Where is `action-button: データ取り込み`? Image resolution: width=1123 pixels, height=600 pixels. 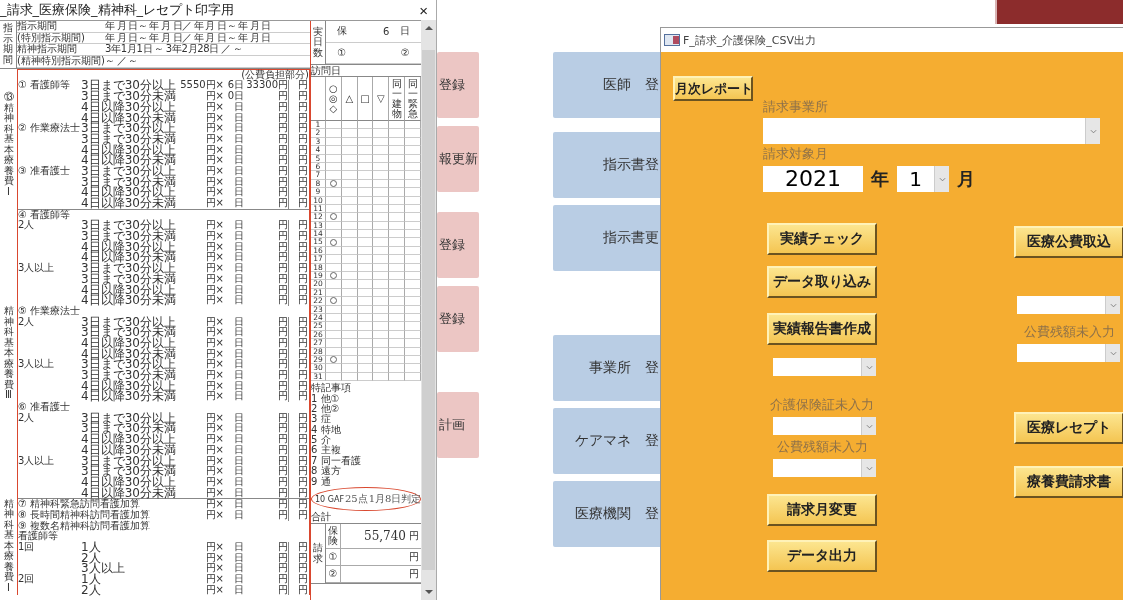
action-button: データ取り込み is located at coordinates (822, 282).